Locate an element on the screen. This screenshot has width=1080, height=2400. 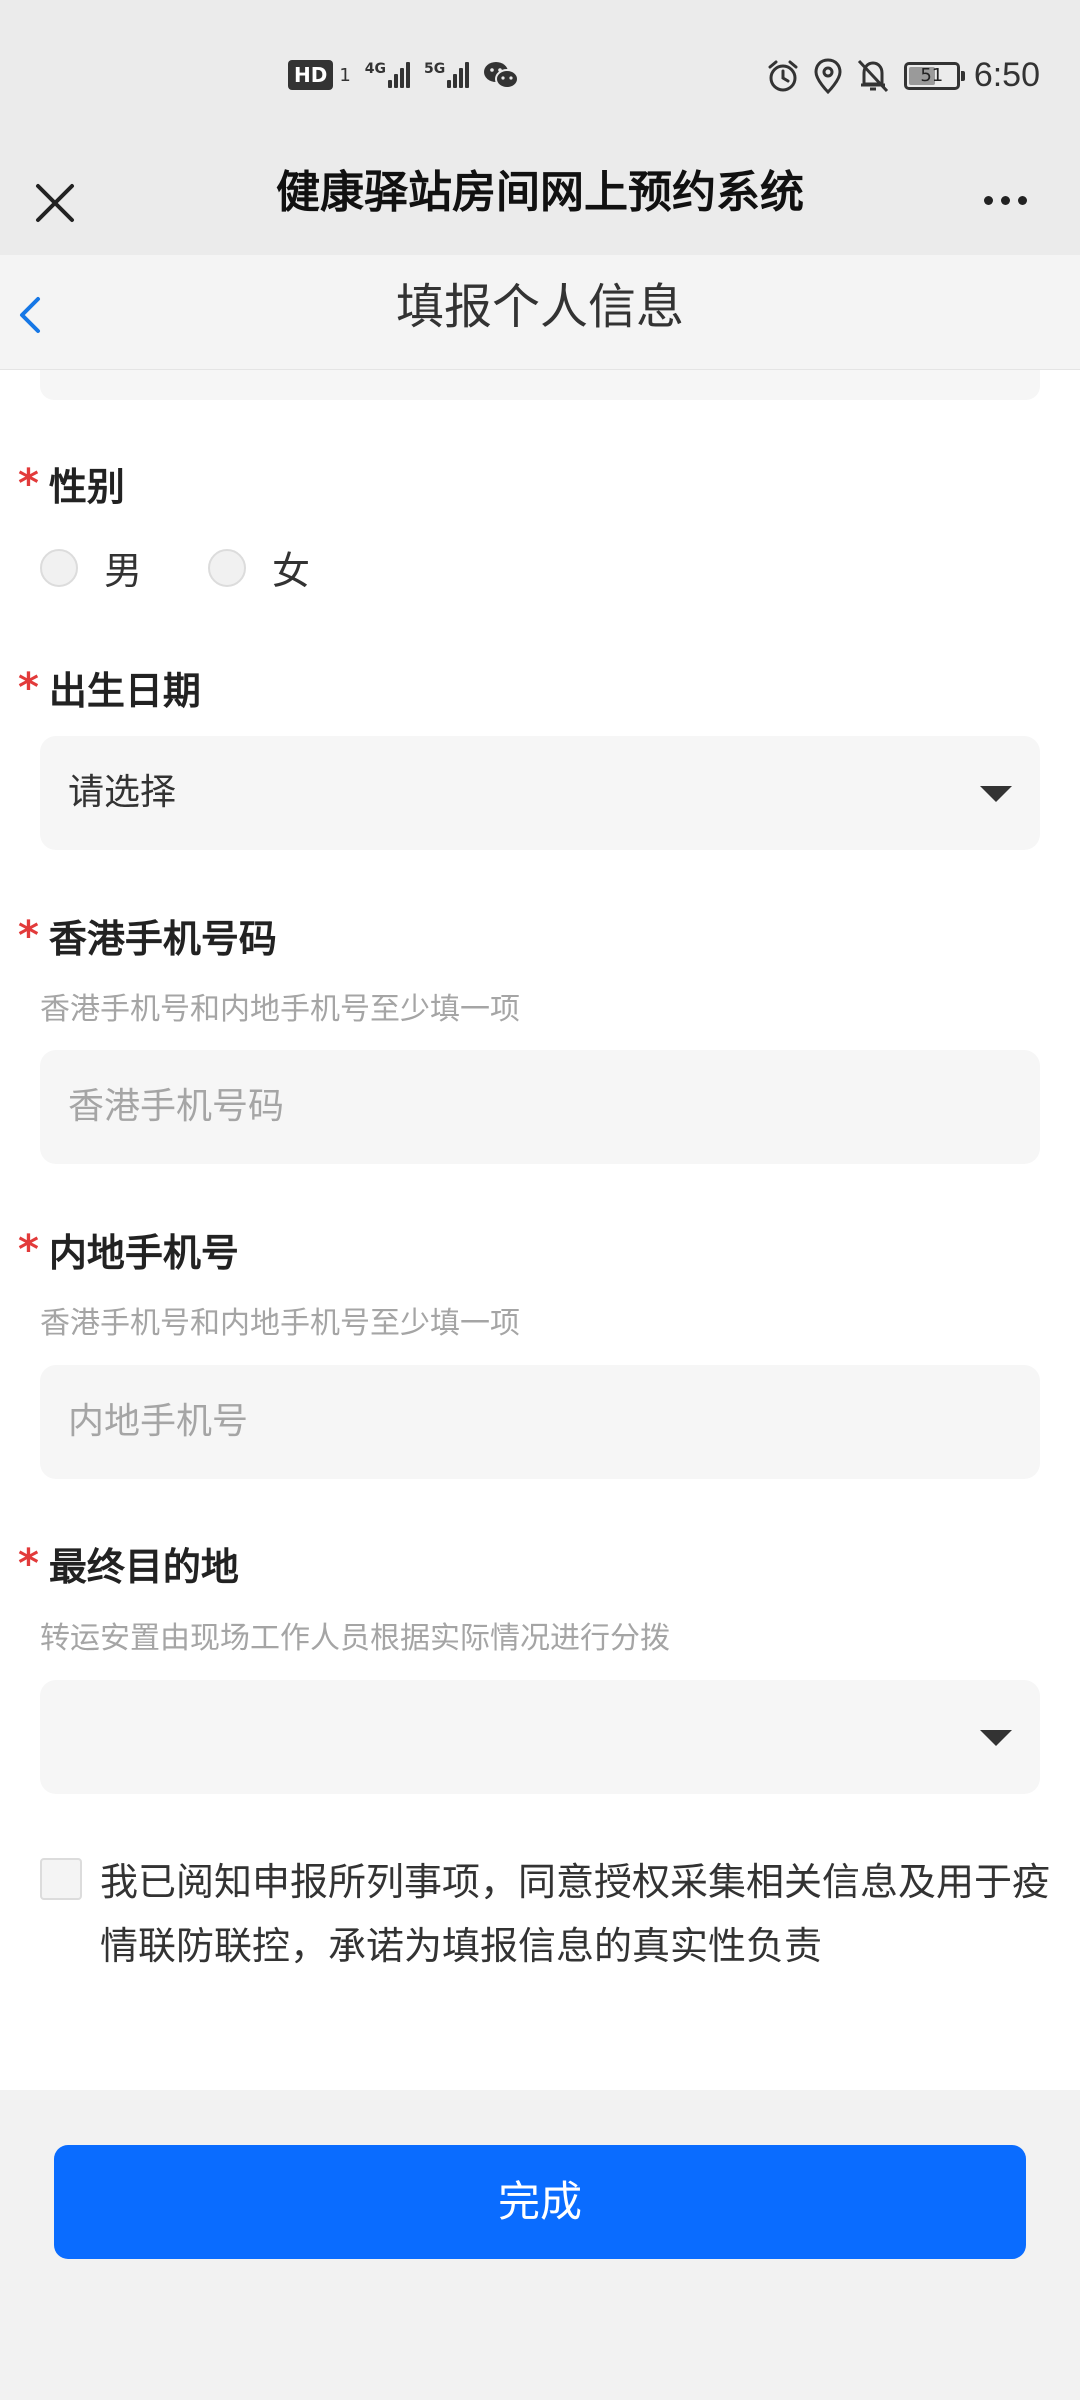
mainland-phone-label: * 内地手机号 is located at coordinates (128, 1249).